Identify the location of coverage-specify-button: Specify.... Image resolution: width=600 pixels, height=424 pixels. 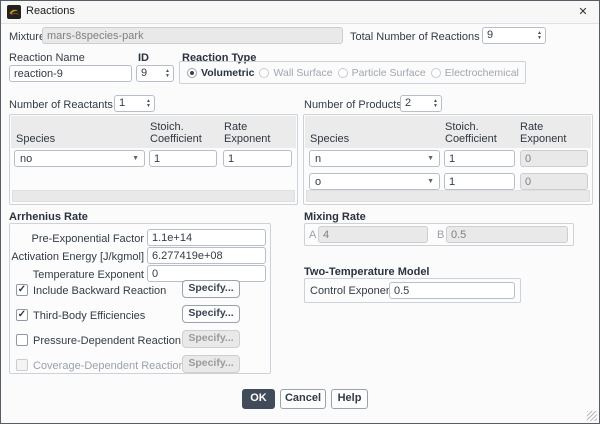
(211, 364).